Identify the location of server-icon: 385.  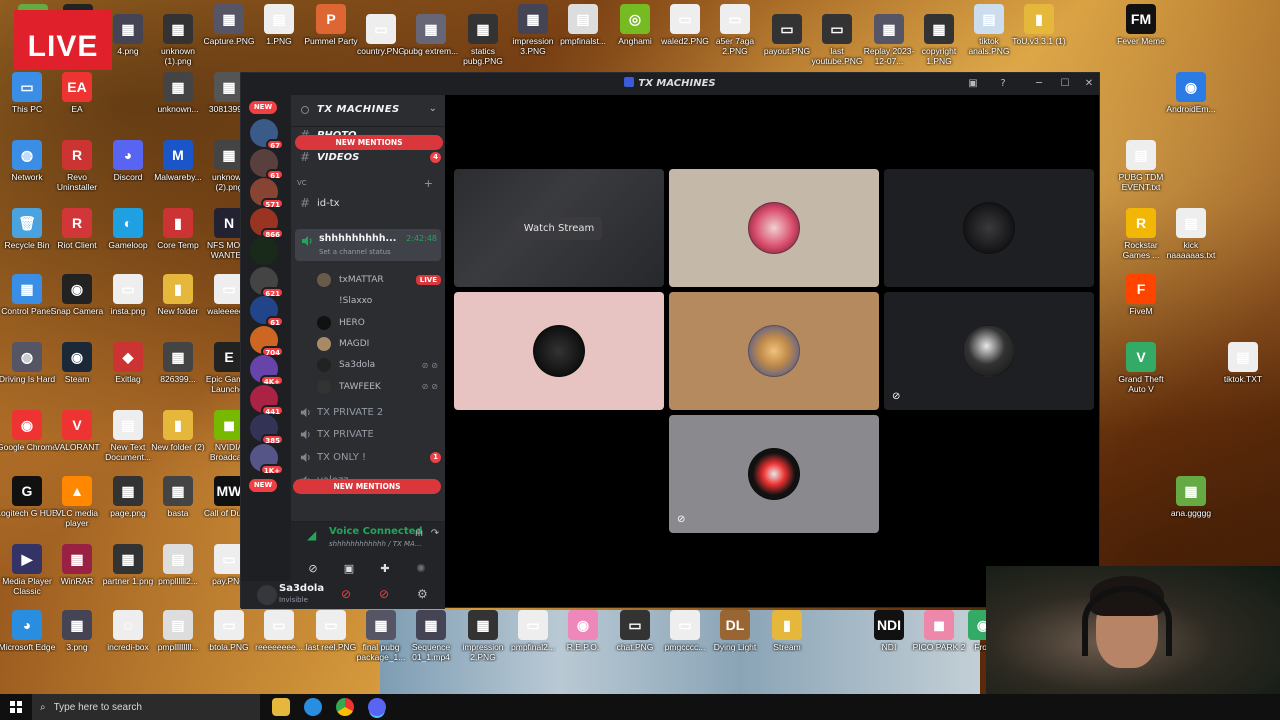
(267, 429).